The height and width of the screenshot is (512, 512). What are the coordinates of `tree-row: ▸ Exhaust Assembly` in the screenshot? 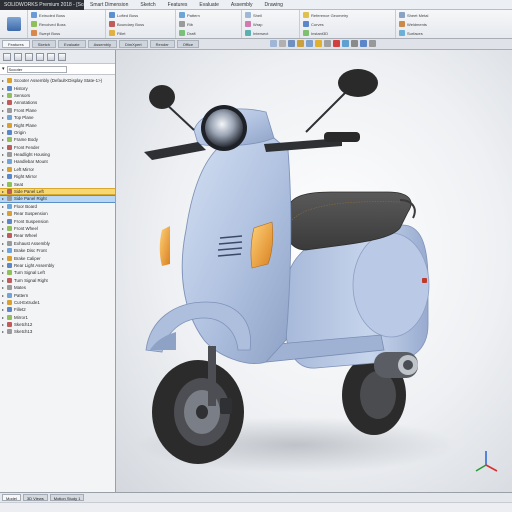 It's located at (57, 243).